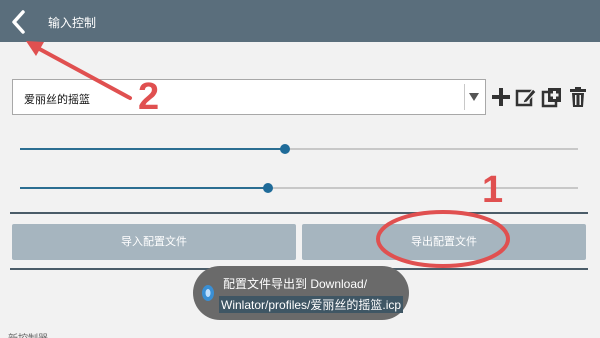 This screenshot has width=600, height=338. Describe the element at coordinates (552, 97) in the screenshot. I see `duplicate-icon` at that location.